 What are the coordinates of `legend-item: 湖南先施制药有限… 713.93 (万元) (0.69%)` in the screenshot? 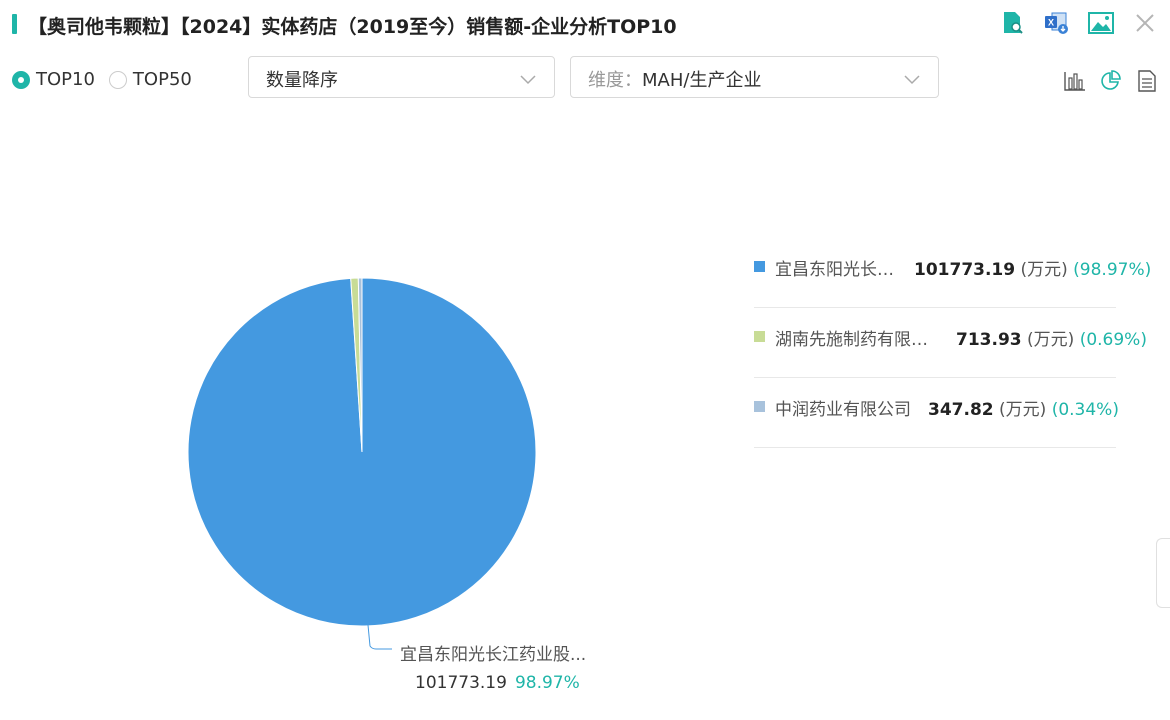 It's located at (950, 343).